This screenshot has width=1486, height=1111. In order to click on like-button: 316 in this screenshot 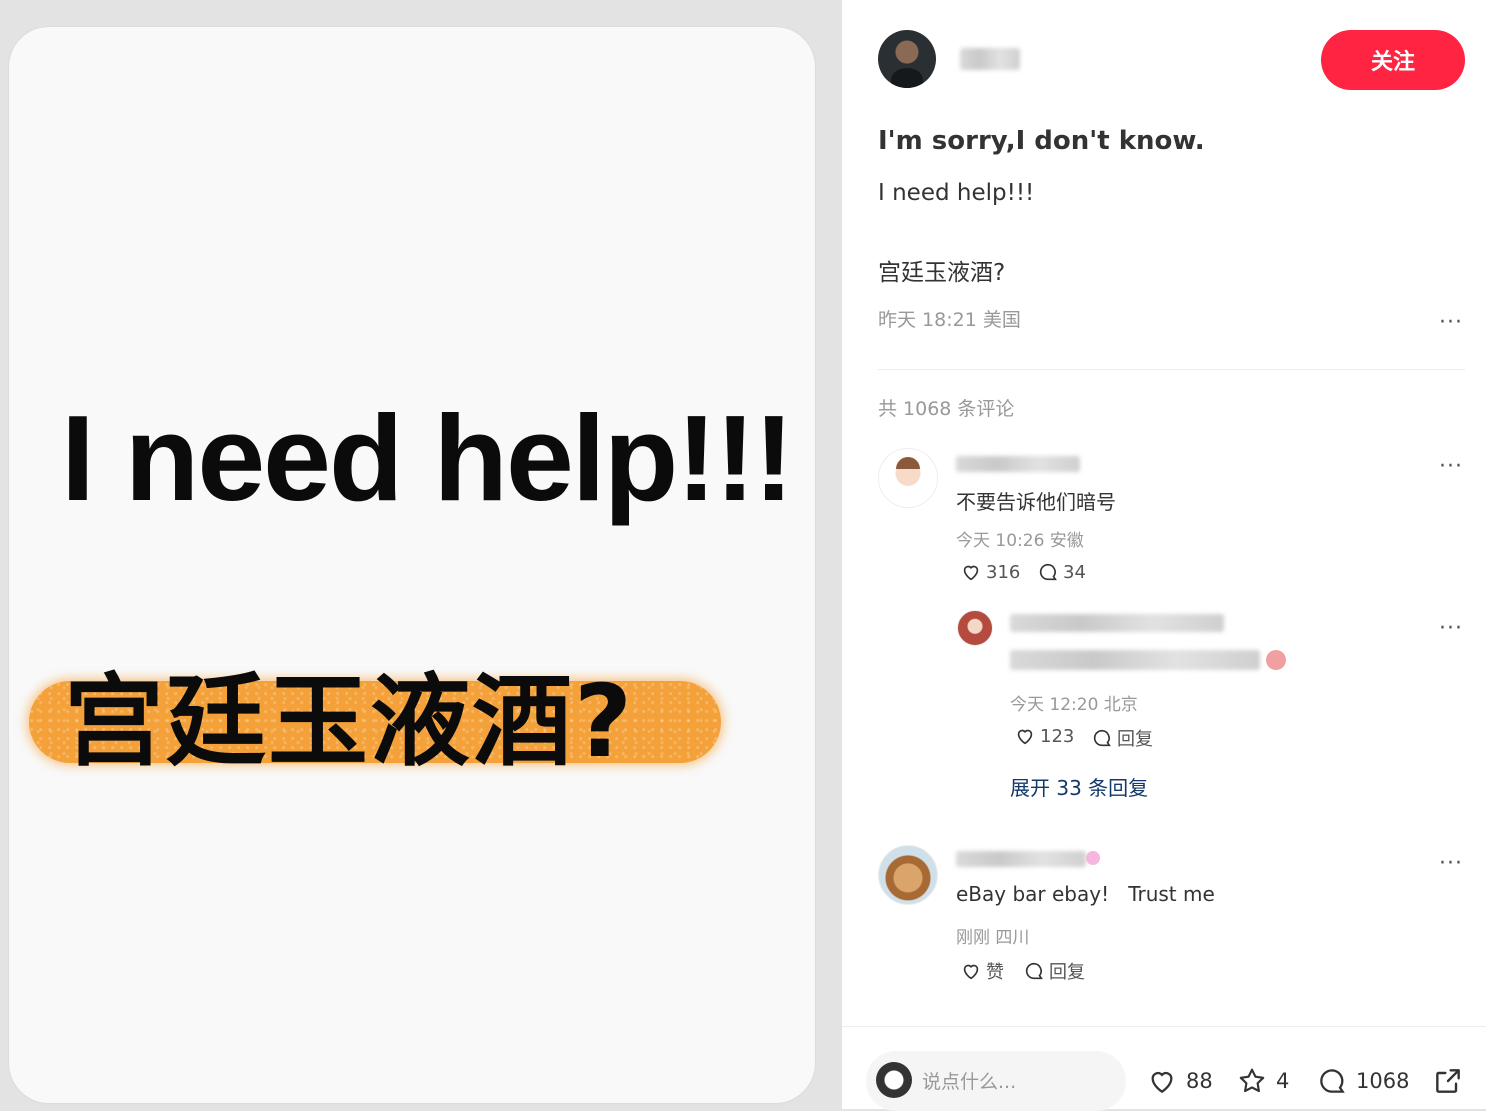, I will do `click(990, 572)`.